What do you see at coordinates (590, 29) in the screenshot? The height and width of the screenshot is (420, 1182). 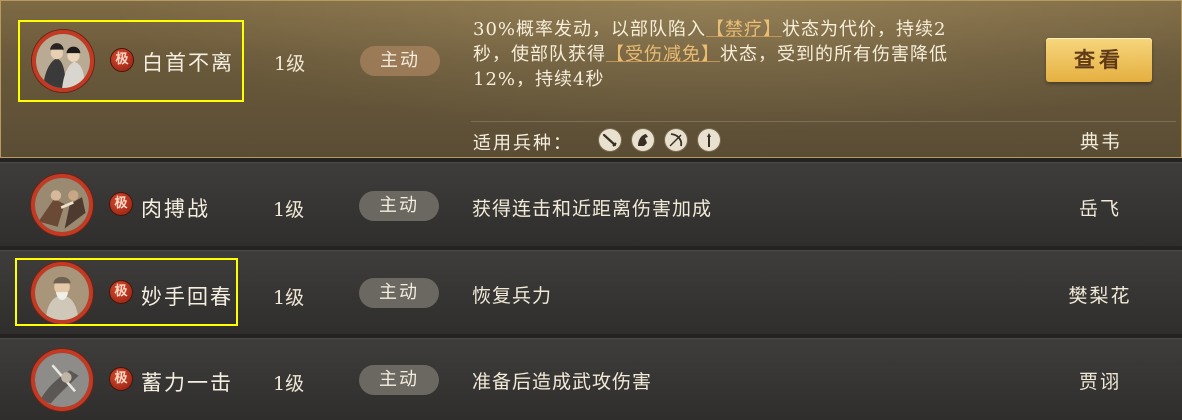 I see `desc-text-1: 30%概率发动，以部队陷入` at bounding box center [590, 29].